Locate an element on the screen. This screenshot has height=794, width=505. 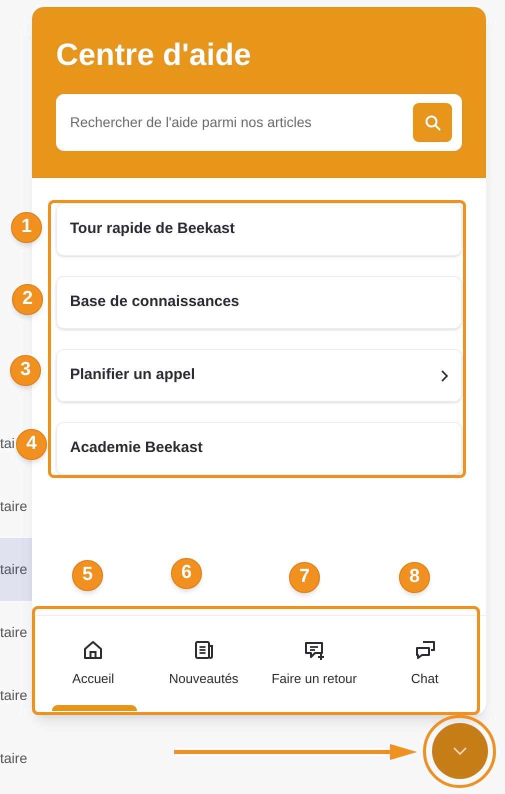
nav-tab: Chat is located at coordinates (425, 663).